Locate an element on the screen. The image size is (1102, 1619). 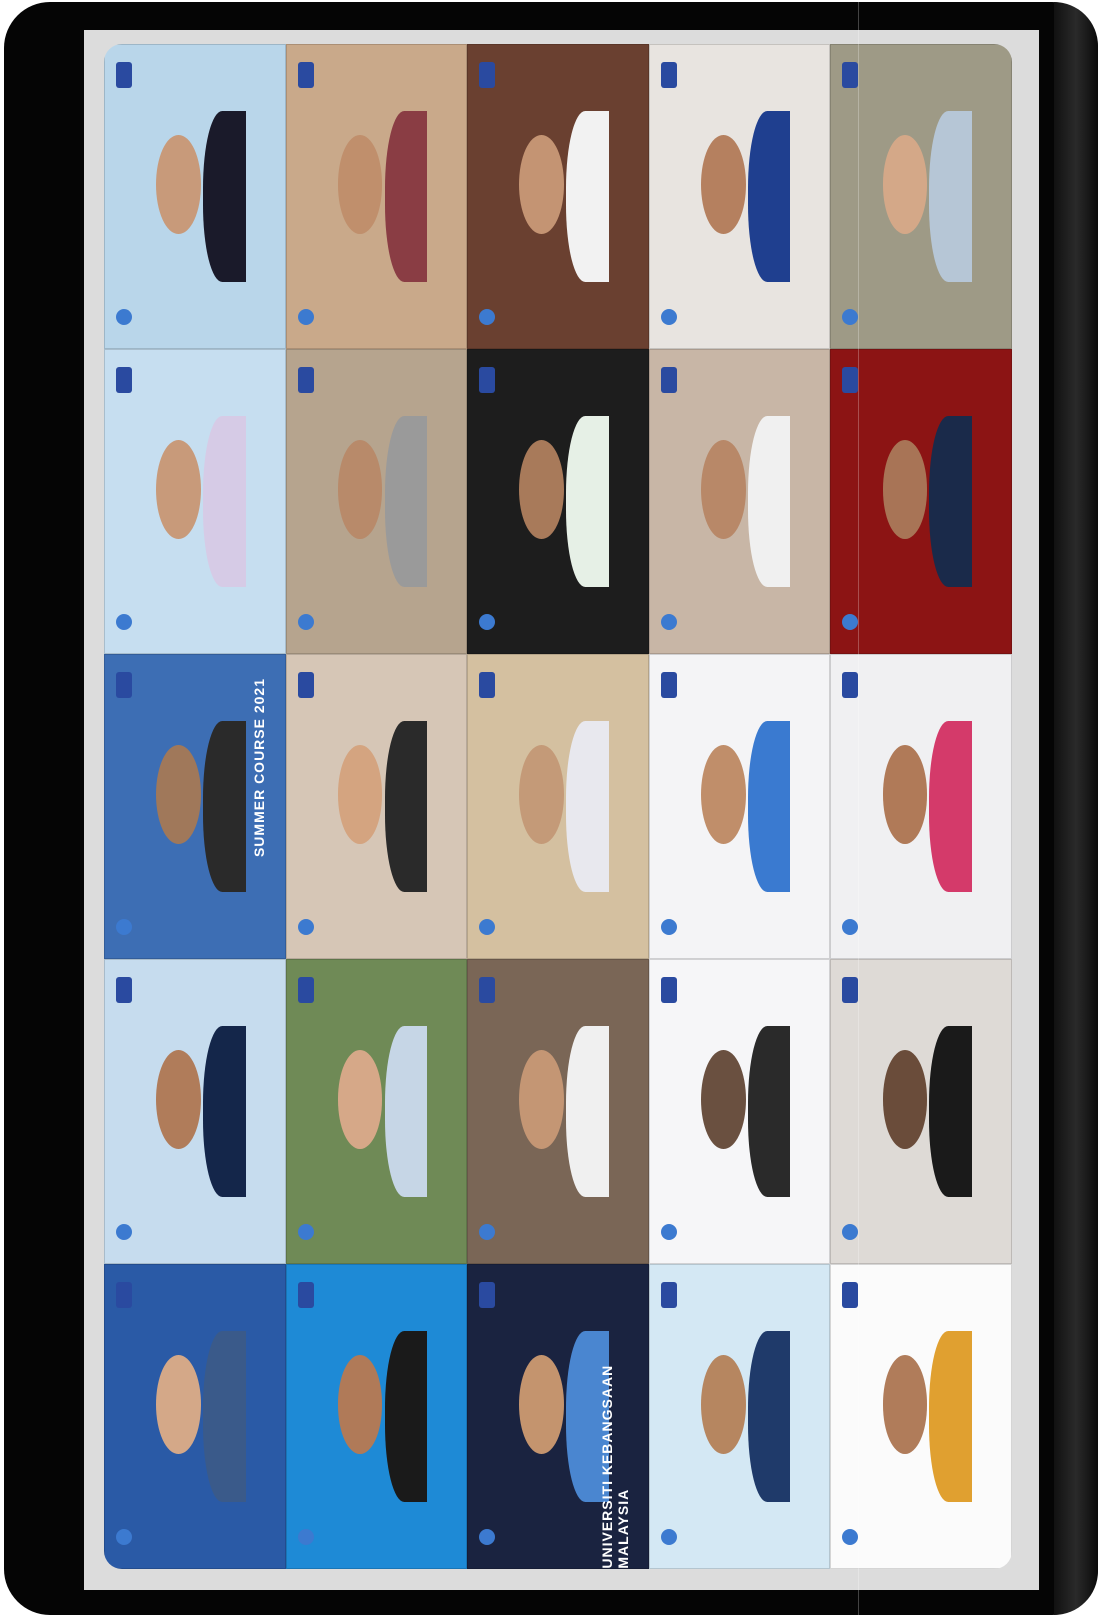
screen-glare-line is located at coordinates (858, 809).